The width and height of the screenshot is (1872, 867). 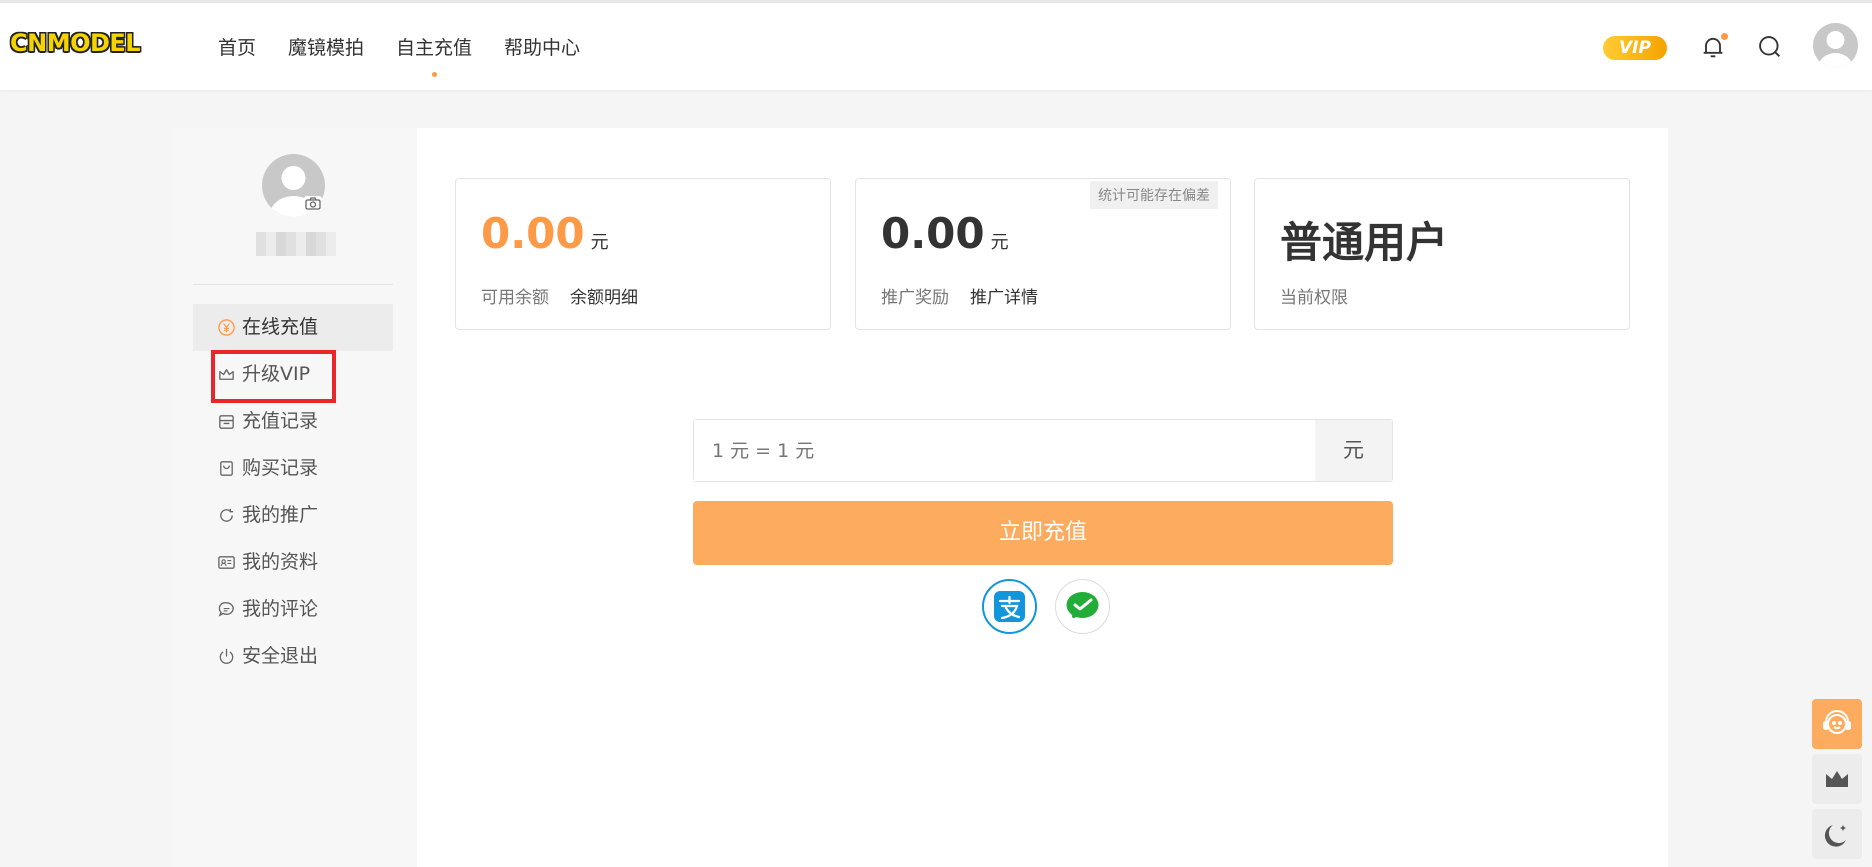 What do you see at coordinates (280, 327) in the screenshot?
I see `sidebar-item-label: 在线充值` at bounding box center [280, 327].